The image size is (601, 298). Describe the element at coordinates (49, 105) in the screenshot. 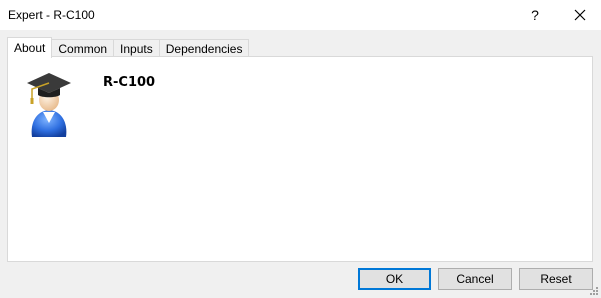

I see `graduate-expert-icon` at that location.